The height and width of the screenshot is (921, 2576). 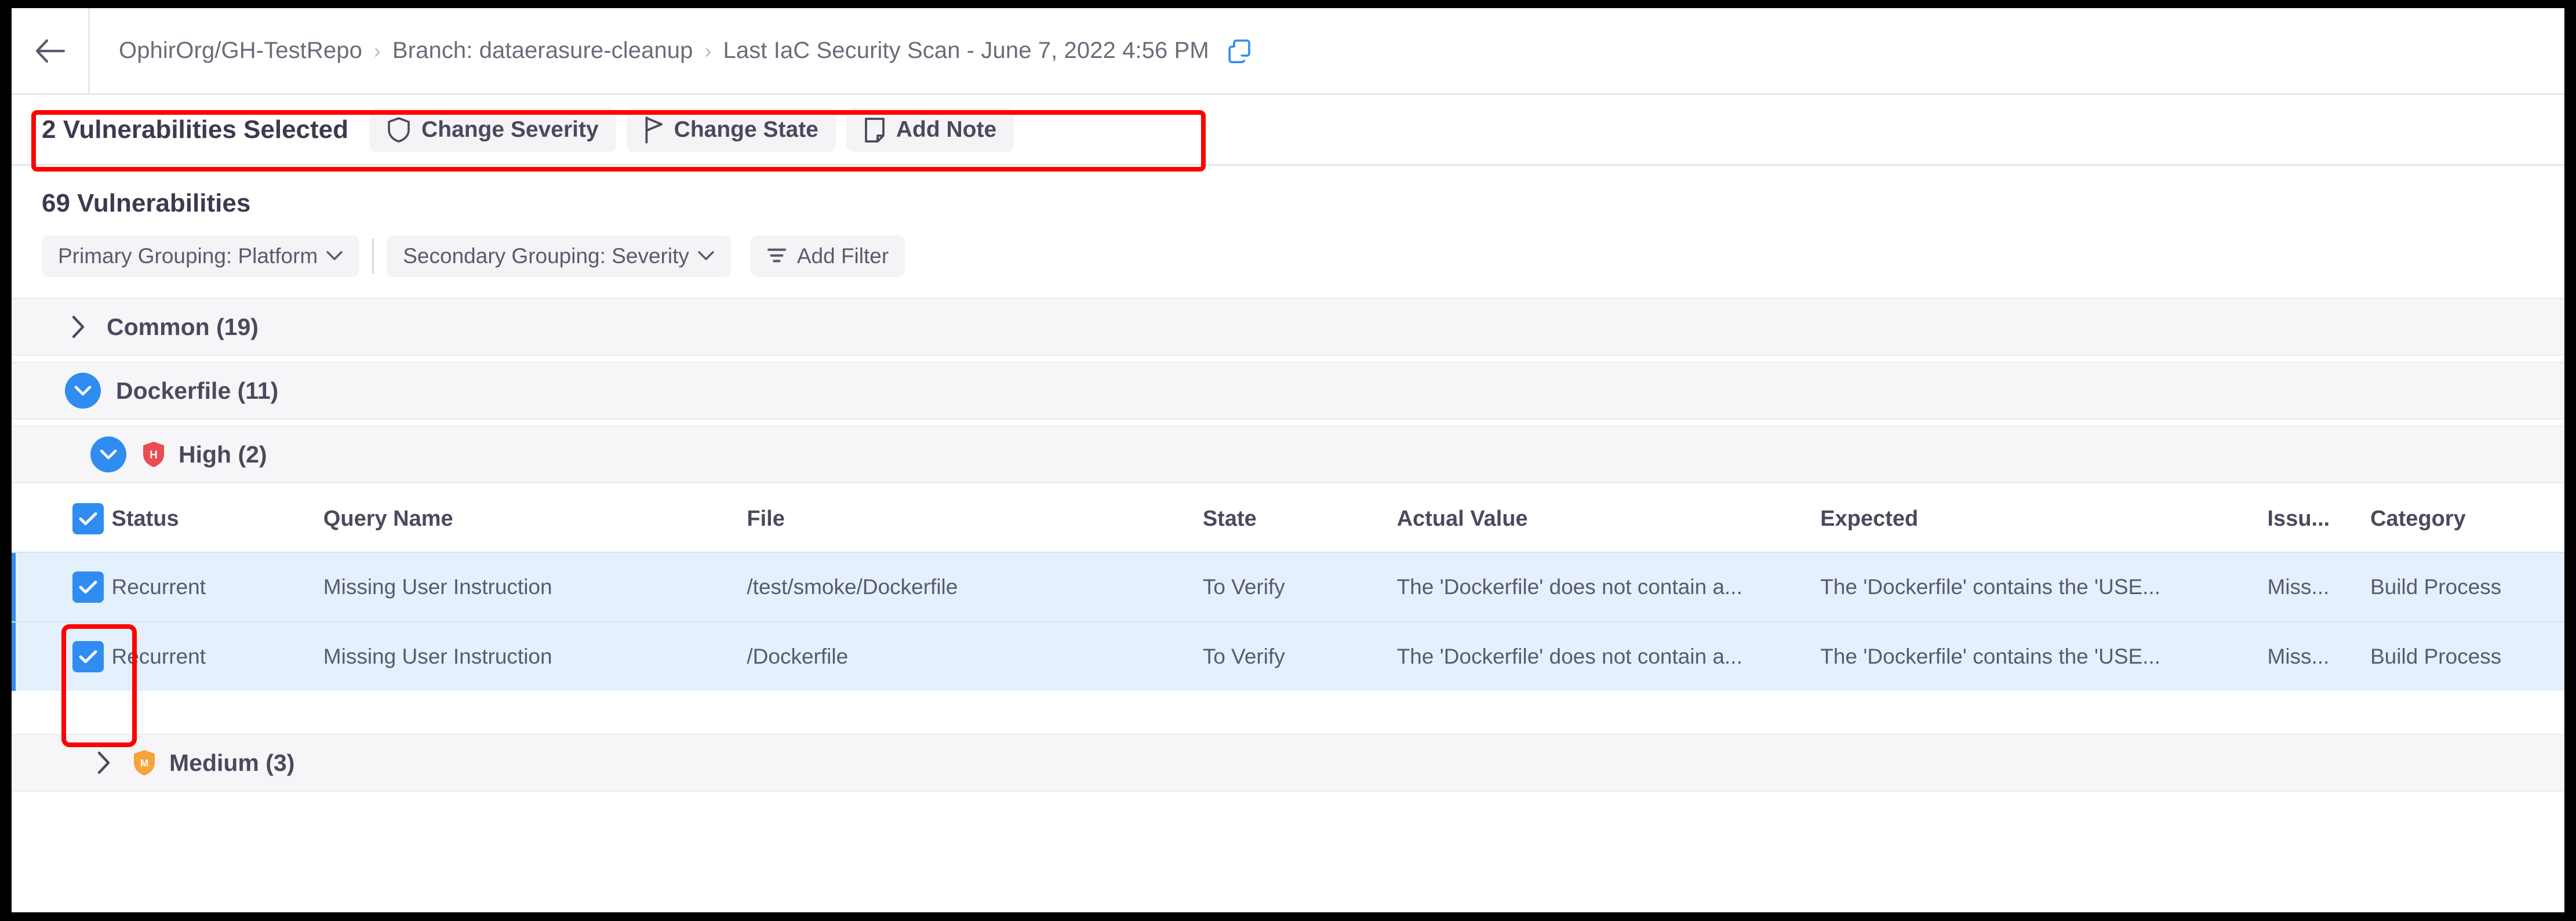 What do you see at coordinates (1288, 763) in the screenshot?
I see `group-row-medium-severity: M Medium (3)` at bounding box center [1288, 763].